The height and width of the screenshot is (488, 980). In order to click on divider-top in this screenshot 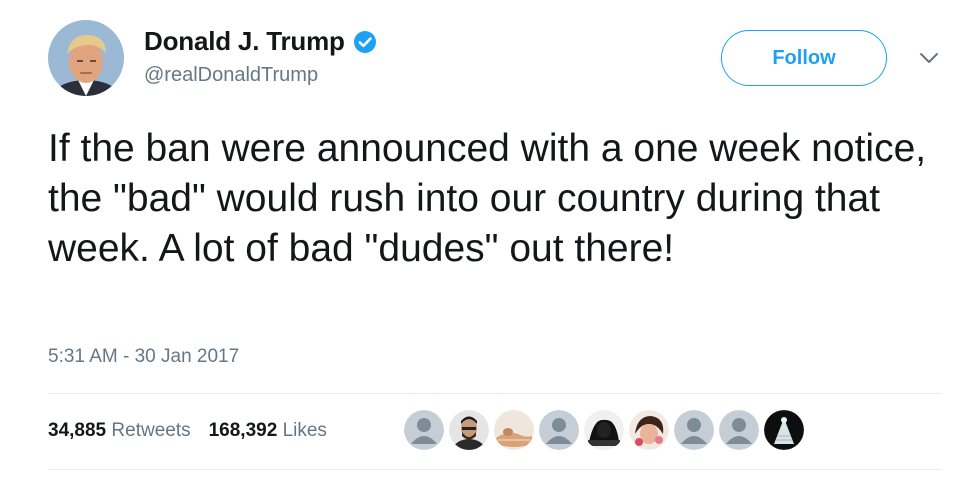, I will do `click(495, 393)`.